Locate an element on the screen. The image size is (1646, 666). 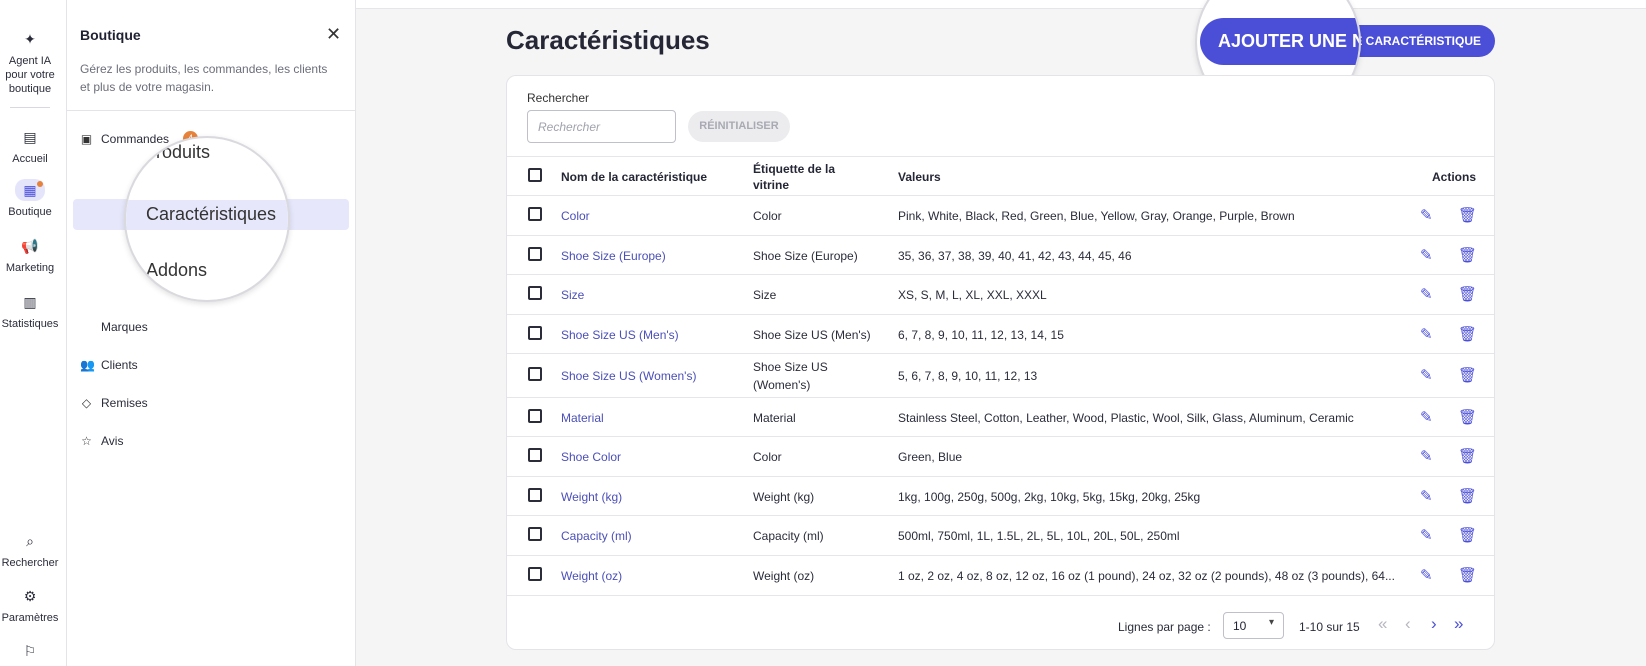
sidebar-item-addons: Addons is located at coordinates (176, 270).